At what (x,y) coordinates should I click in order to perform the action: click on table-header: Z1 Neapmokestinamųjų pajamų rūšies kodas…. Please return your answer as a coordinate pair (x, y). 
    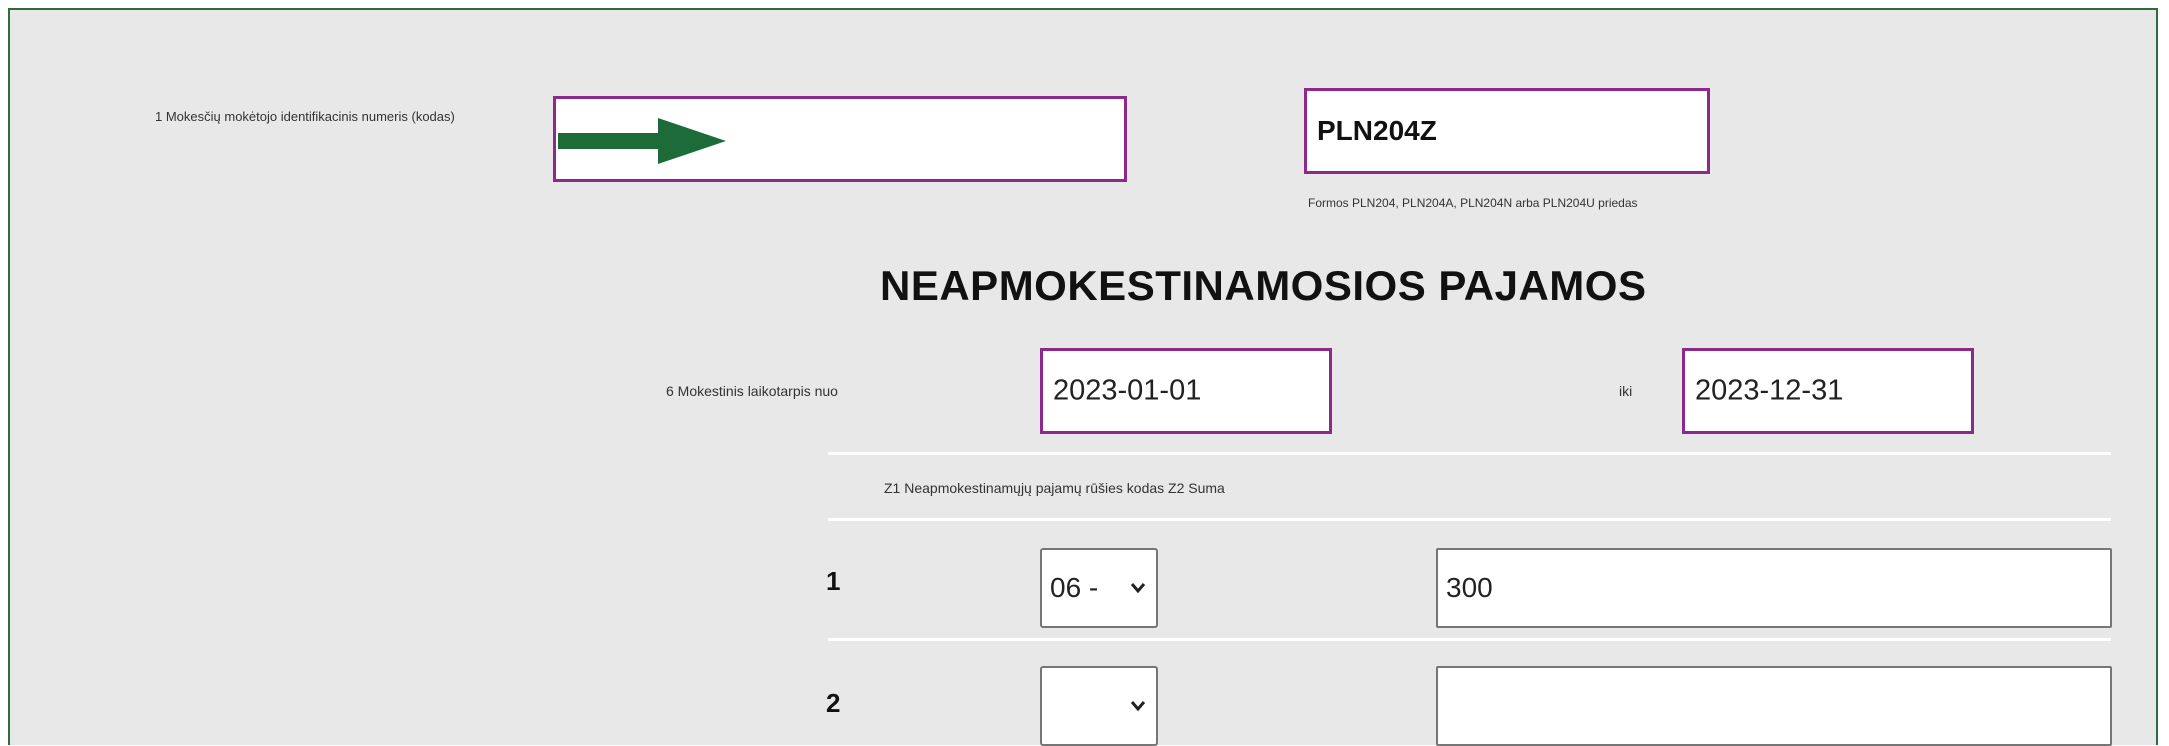
    Looking at the image, I should click on (1054, 488).